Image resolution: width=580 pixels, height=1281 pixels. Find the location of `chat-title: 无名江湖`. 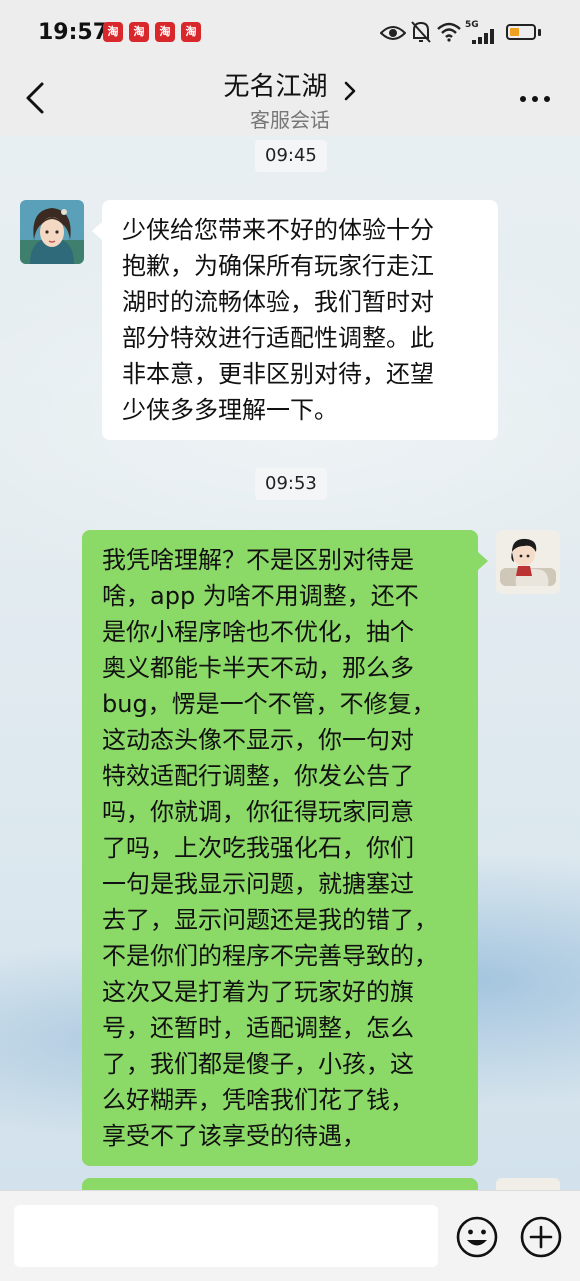

chat-title: 无名江湖 is located at coordinates (275, 84).